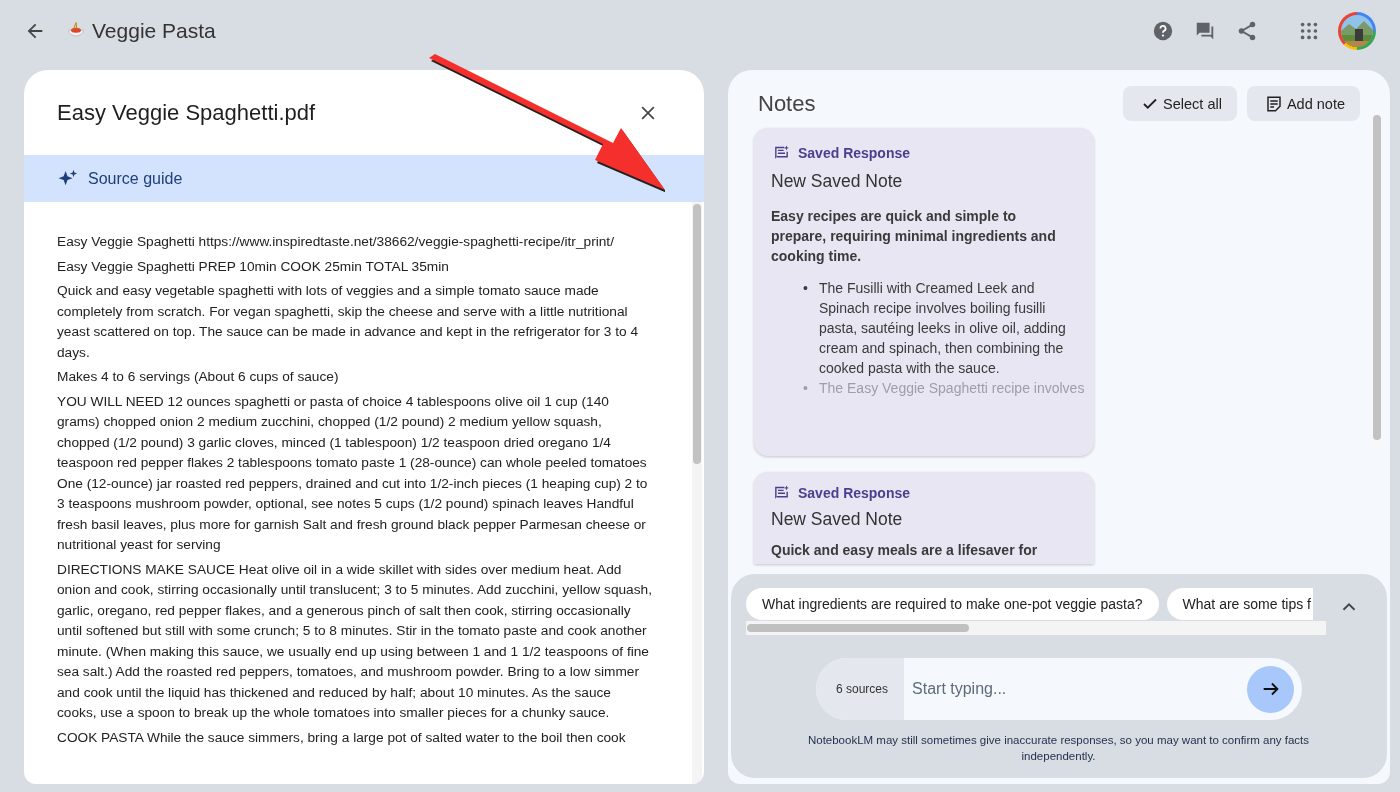  What do you see at coordinates (1303, 103) in the screenshot?
I see `add-note-button: Add note` at bounding box center [1303, 103].